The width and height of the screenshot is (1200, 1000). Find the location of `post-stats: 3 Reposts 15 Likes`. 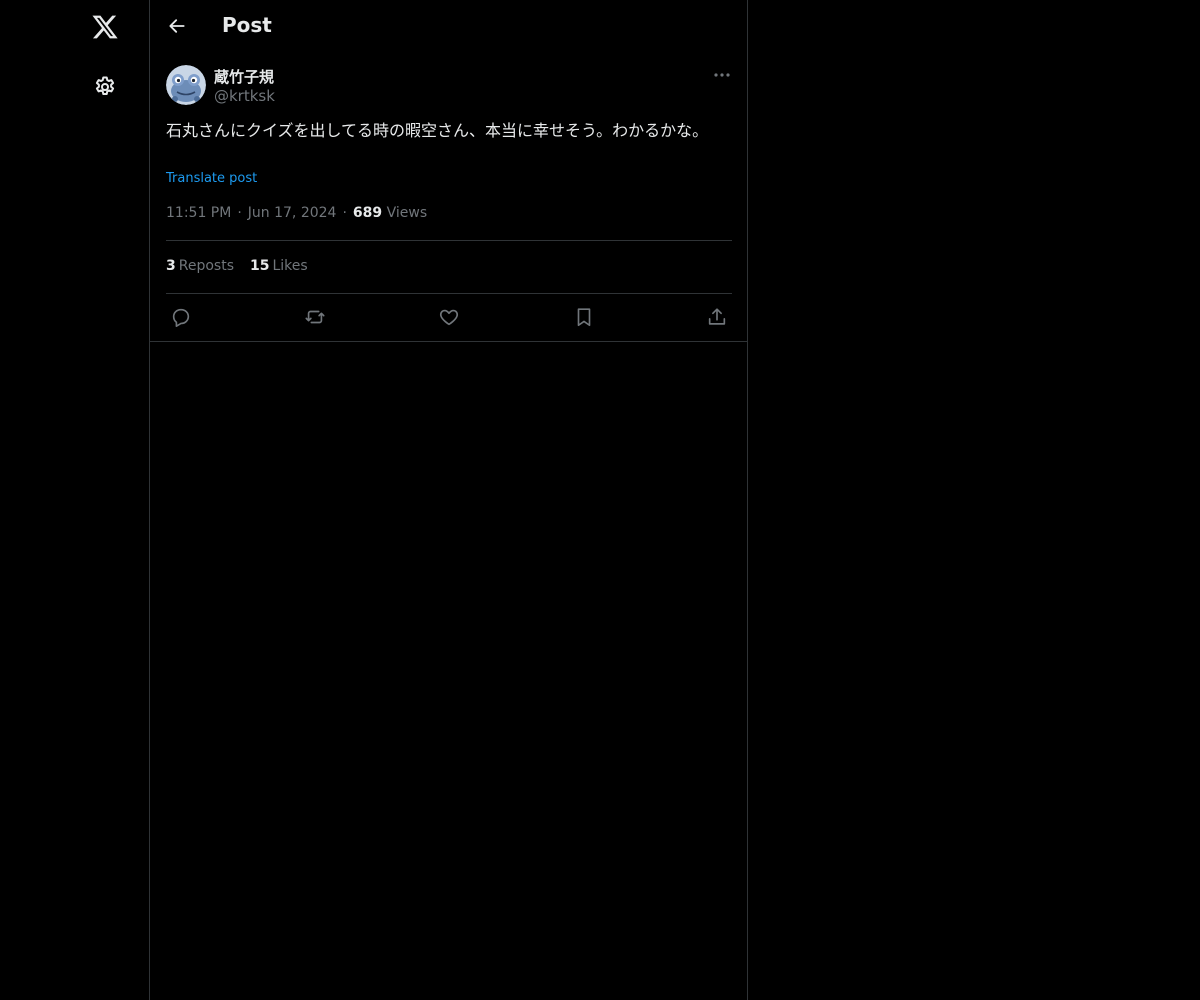

post-stats: 3 Reposts 15 Likes is located at coordinates (245, 266).